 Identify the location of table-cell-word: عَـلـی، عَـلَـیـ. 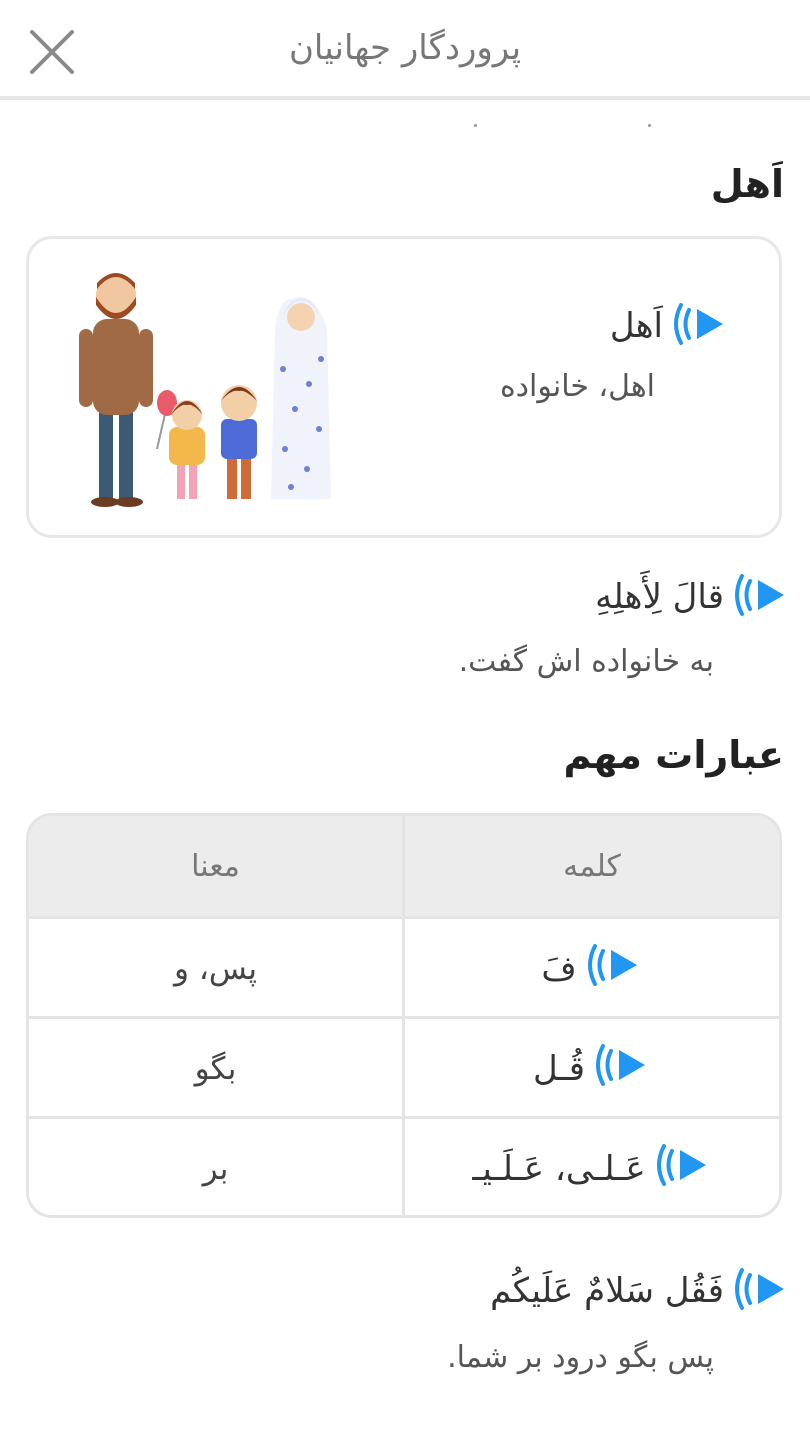
(592, 1167).